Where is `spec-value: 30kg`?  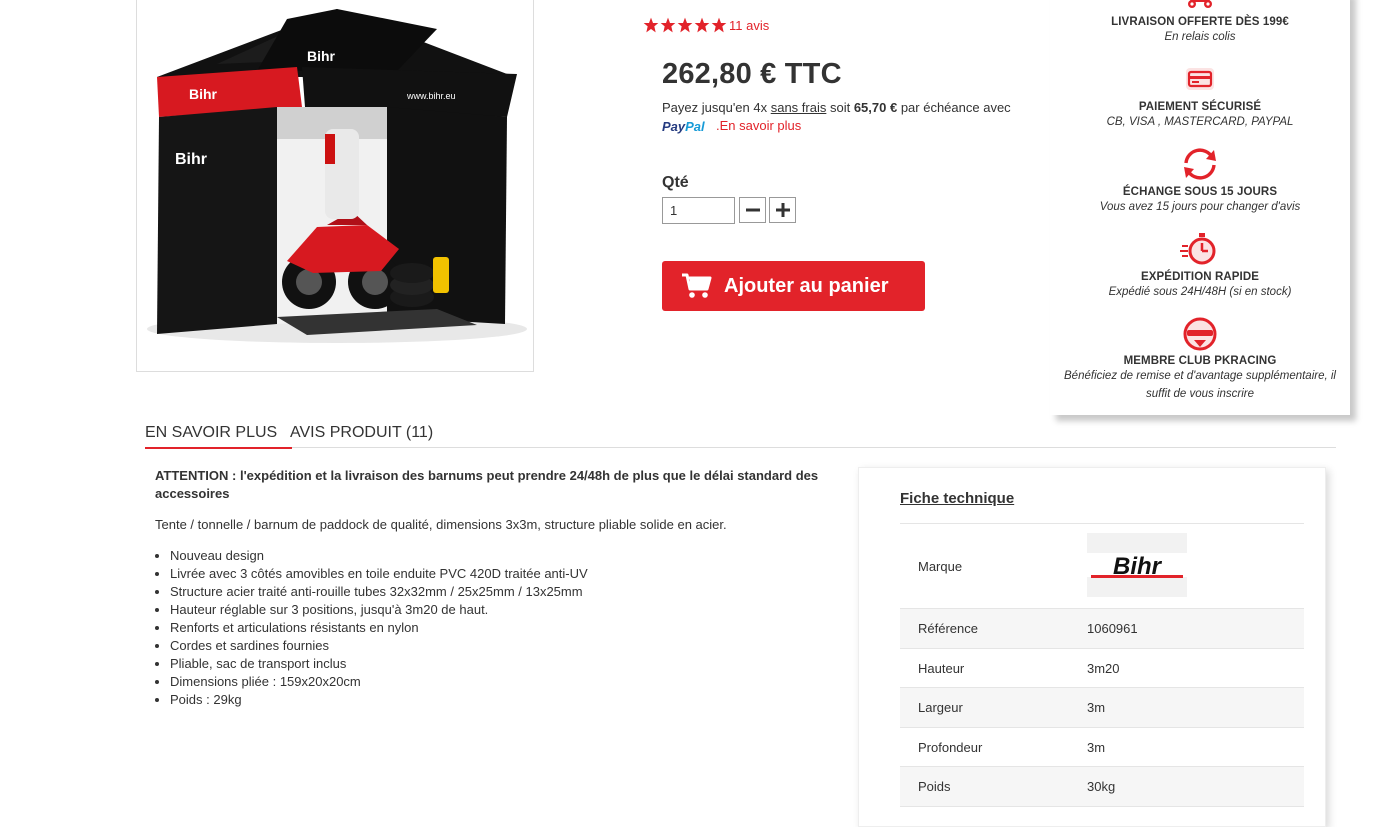
spec-value: 30kg is located at coordinates (1186, 786).